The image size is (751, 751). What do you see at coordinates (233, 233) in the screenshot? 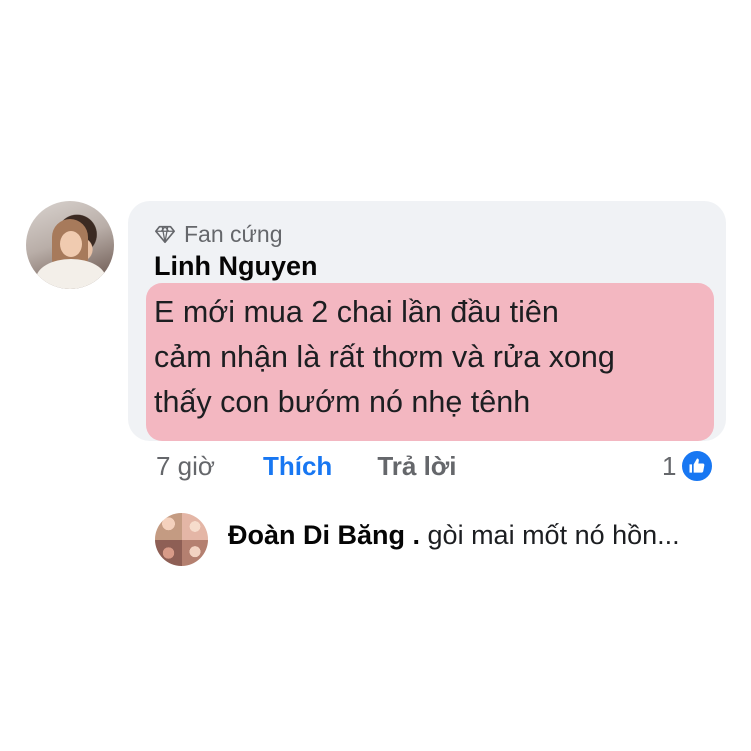
I see `badge-label: Fan cứng` at bounding box center [233, 233].